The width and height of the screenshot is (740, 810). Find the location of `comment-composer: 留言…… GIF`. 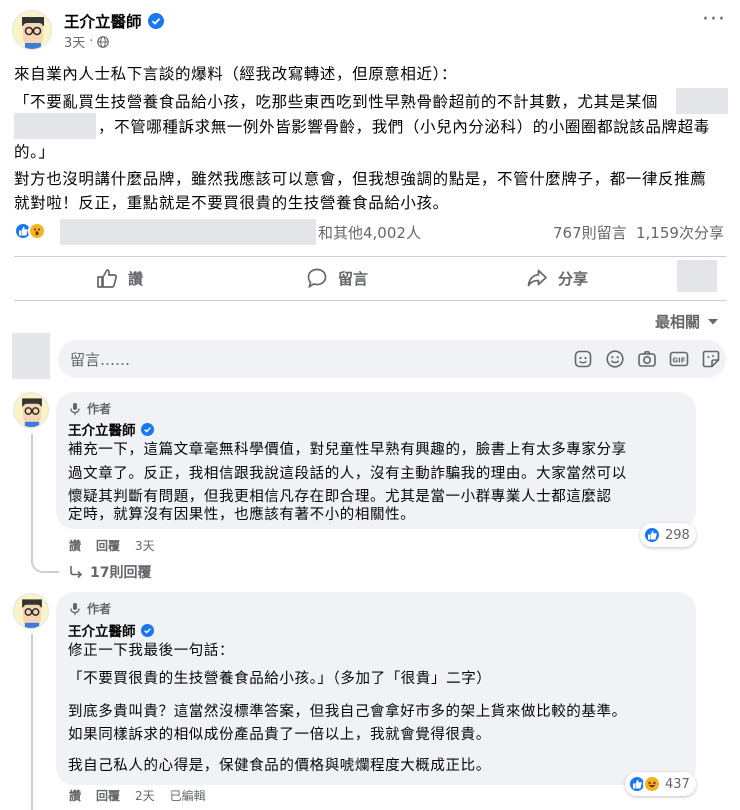

comment-composer: 留言…… GIF is located at coordinates (392, 359).